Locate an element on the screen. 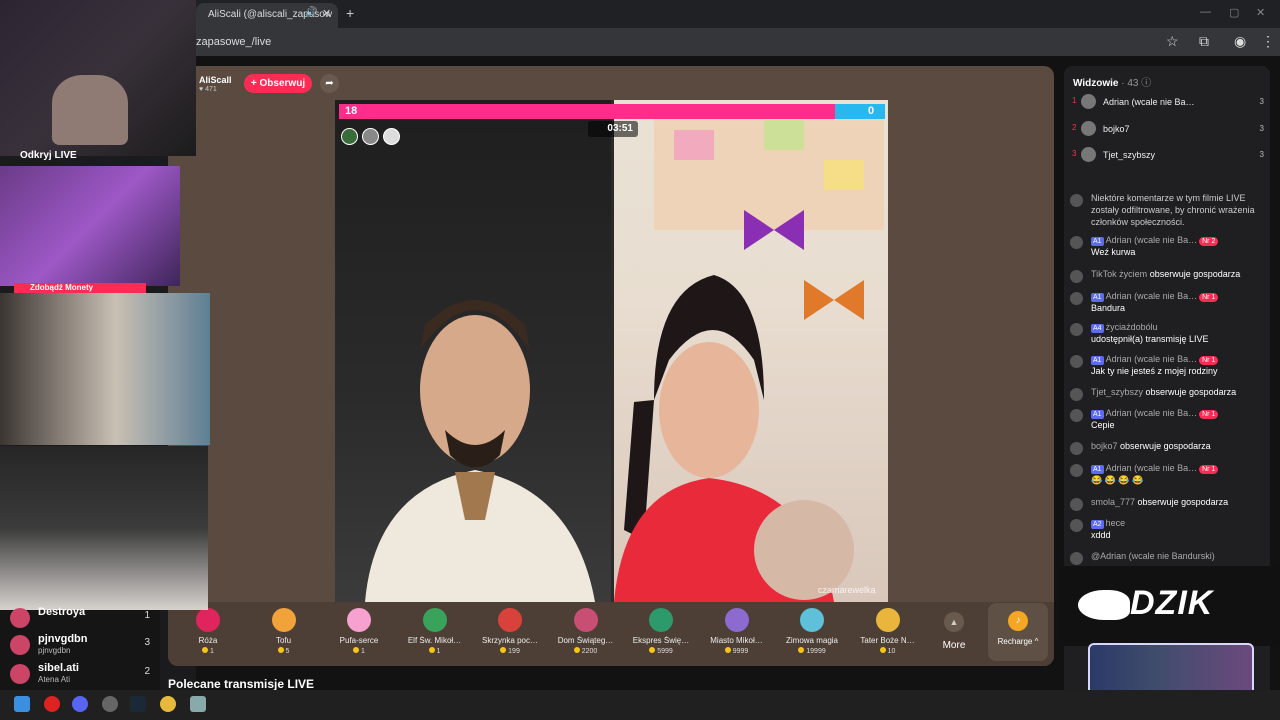 The image size is (1280, 720). gift-item: Tater Boże N… 10 is located at coordinates (888, 631).